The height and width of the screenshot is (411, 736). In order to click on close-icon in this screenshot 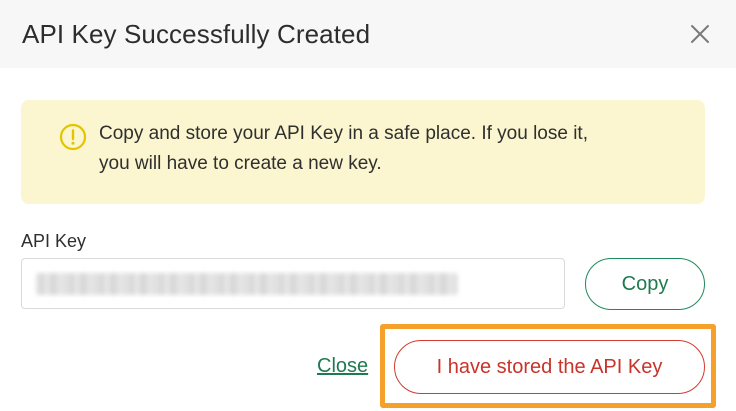, I will do `click(700, 34)`.